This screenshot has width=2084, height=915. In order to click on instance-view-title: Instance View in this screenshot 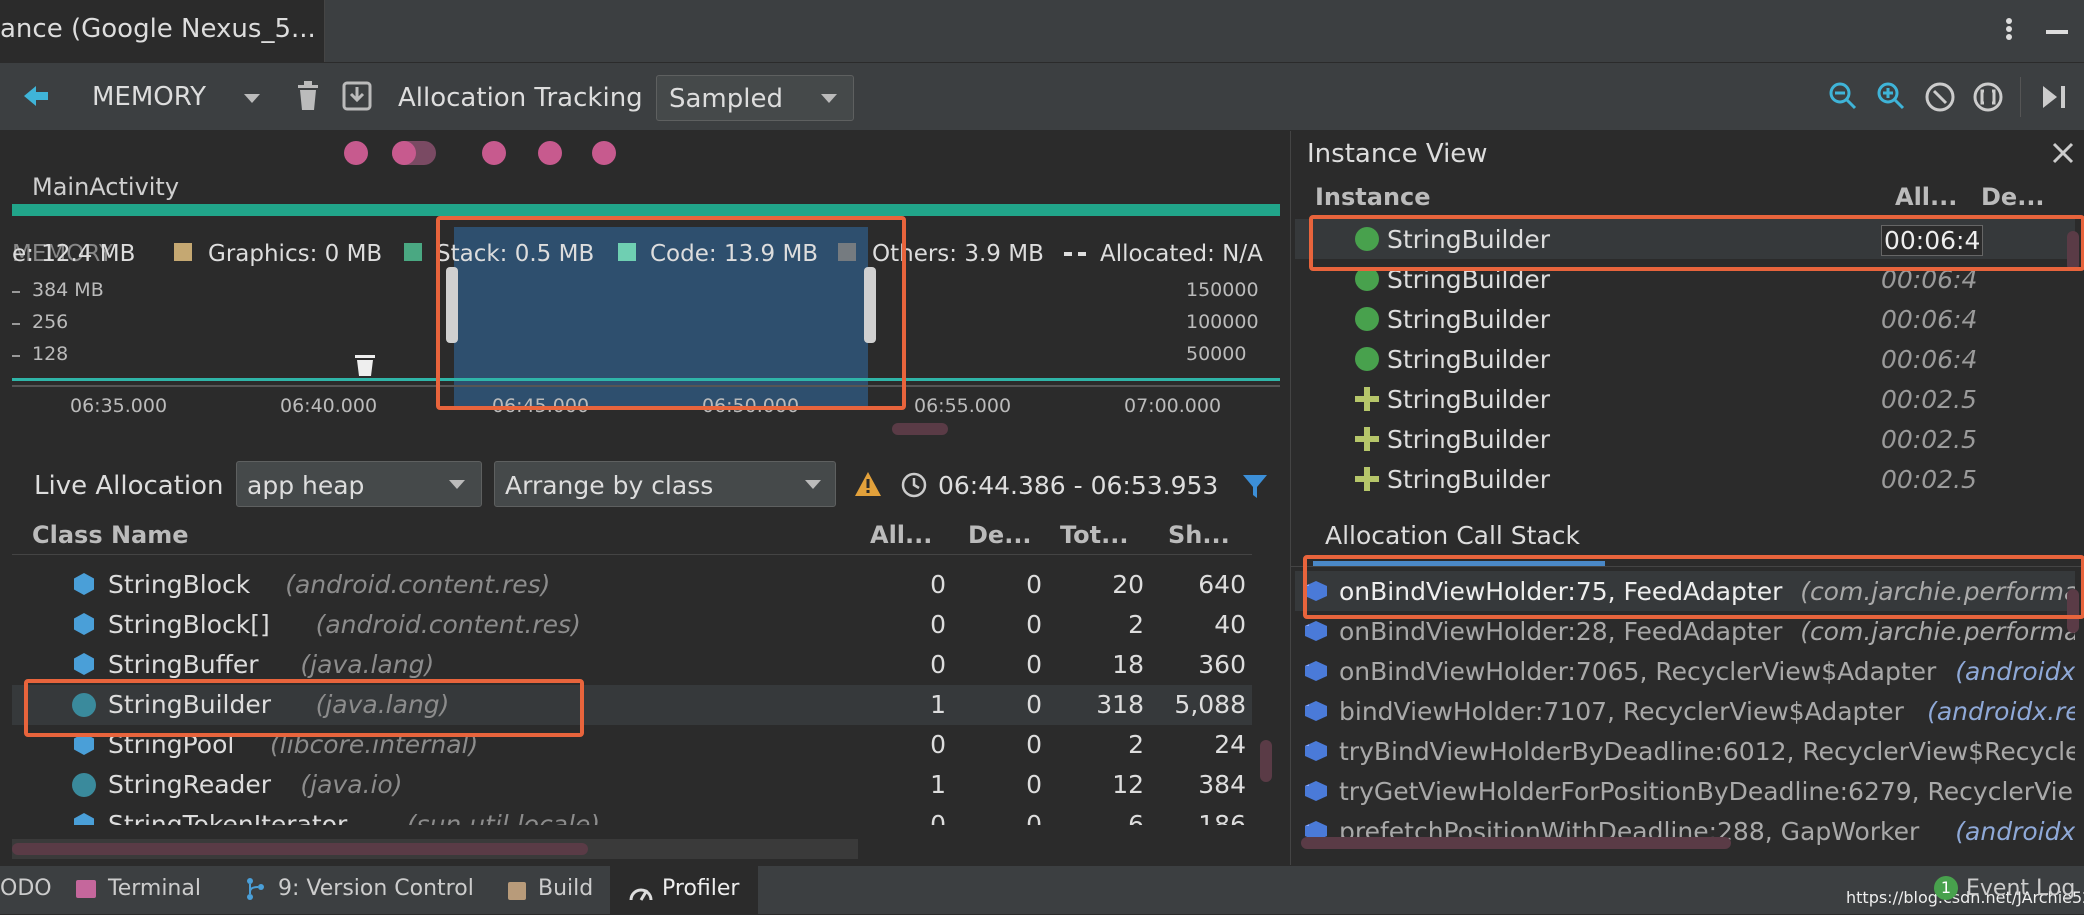, I will do `click(1397, 154)`.